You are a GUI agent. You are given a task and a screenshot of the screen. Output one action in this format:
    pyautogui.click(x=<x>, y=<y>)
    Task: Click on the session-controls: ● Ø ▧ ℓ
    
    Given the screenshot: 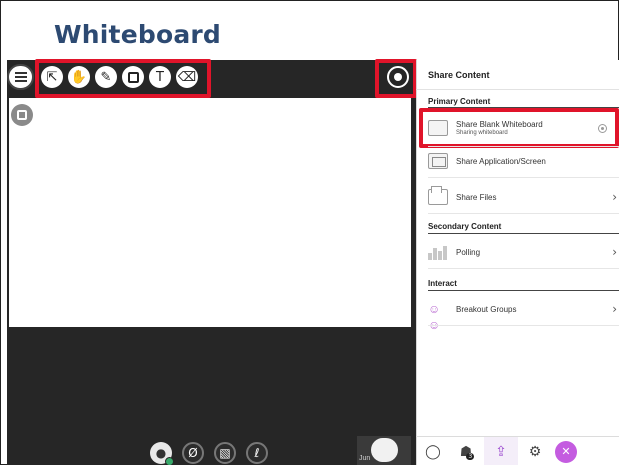 What is the action you would take?
    pyautogui.click(x=209, y=453)
    